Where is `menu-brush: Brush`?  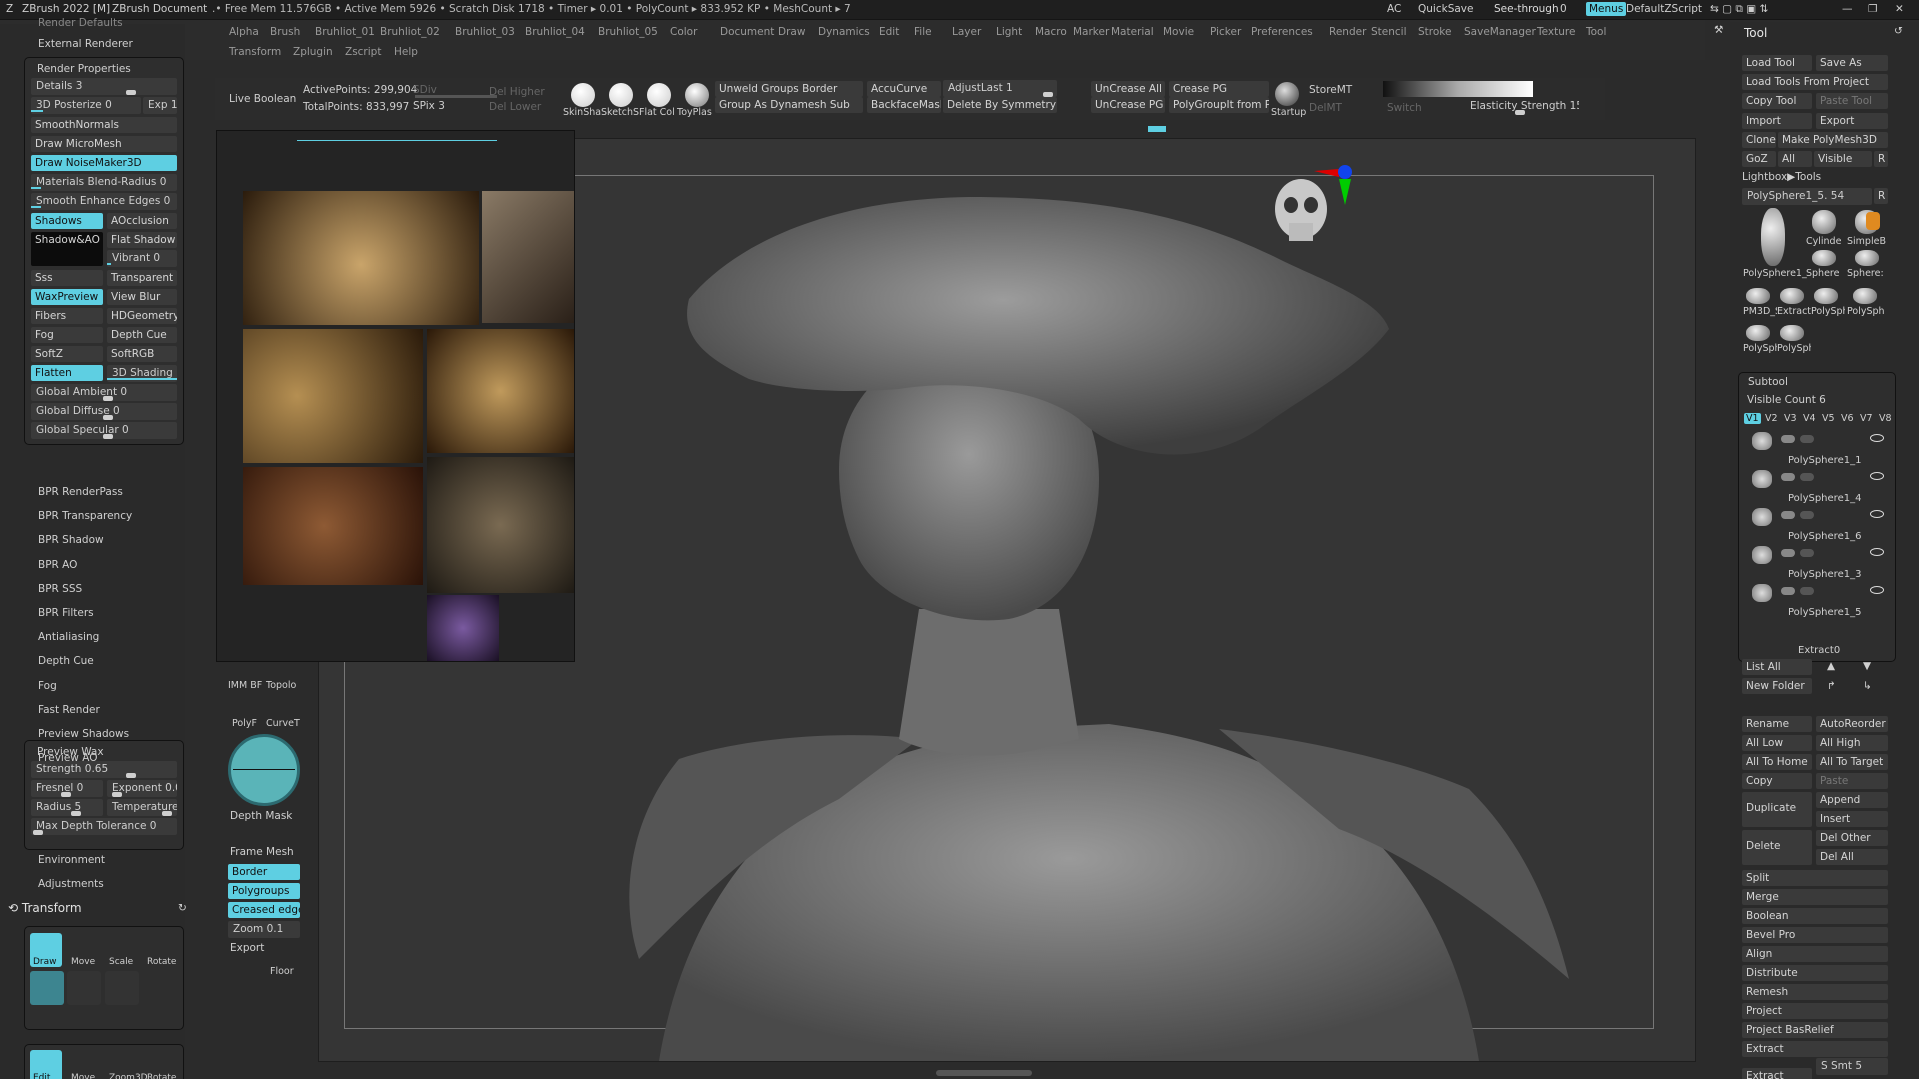 menu-brush: Brush is located at coordinates (285, 32).